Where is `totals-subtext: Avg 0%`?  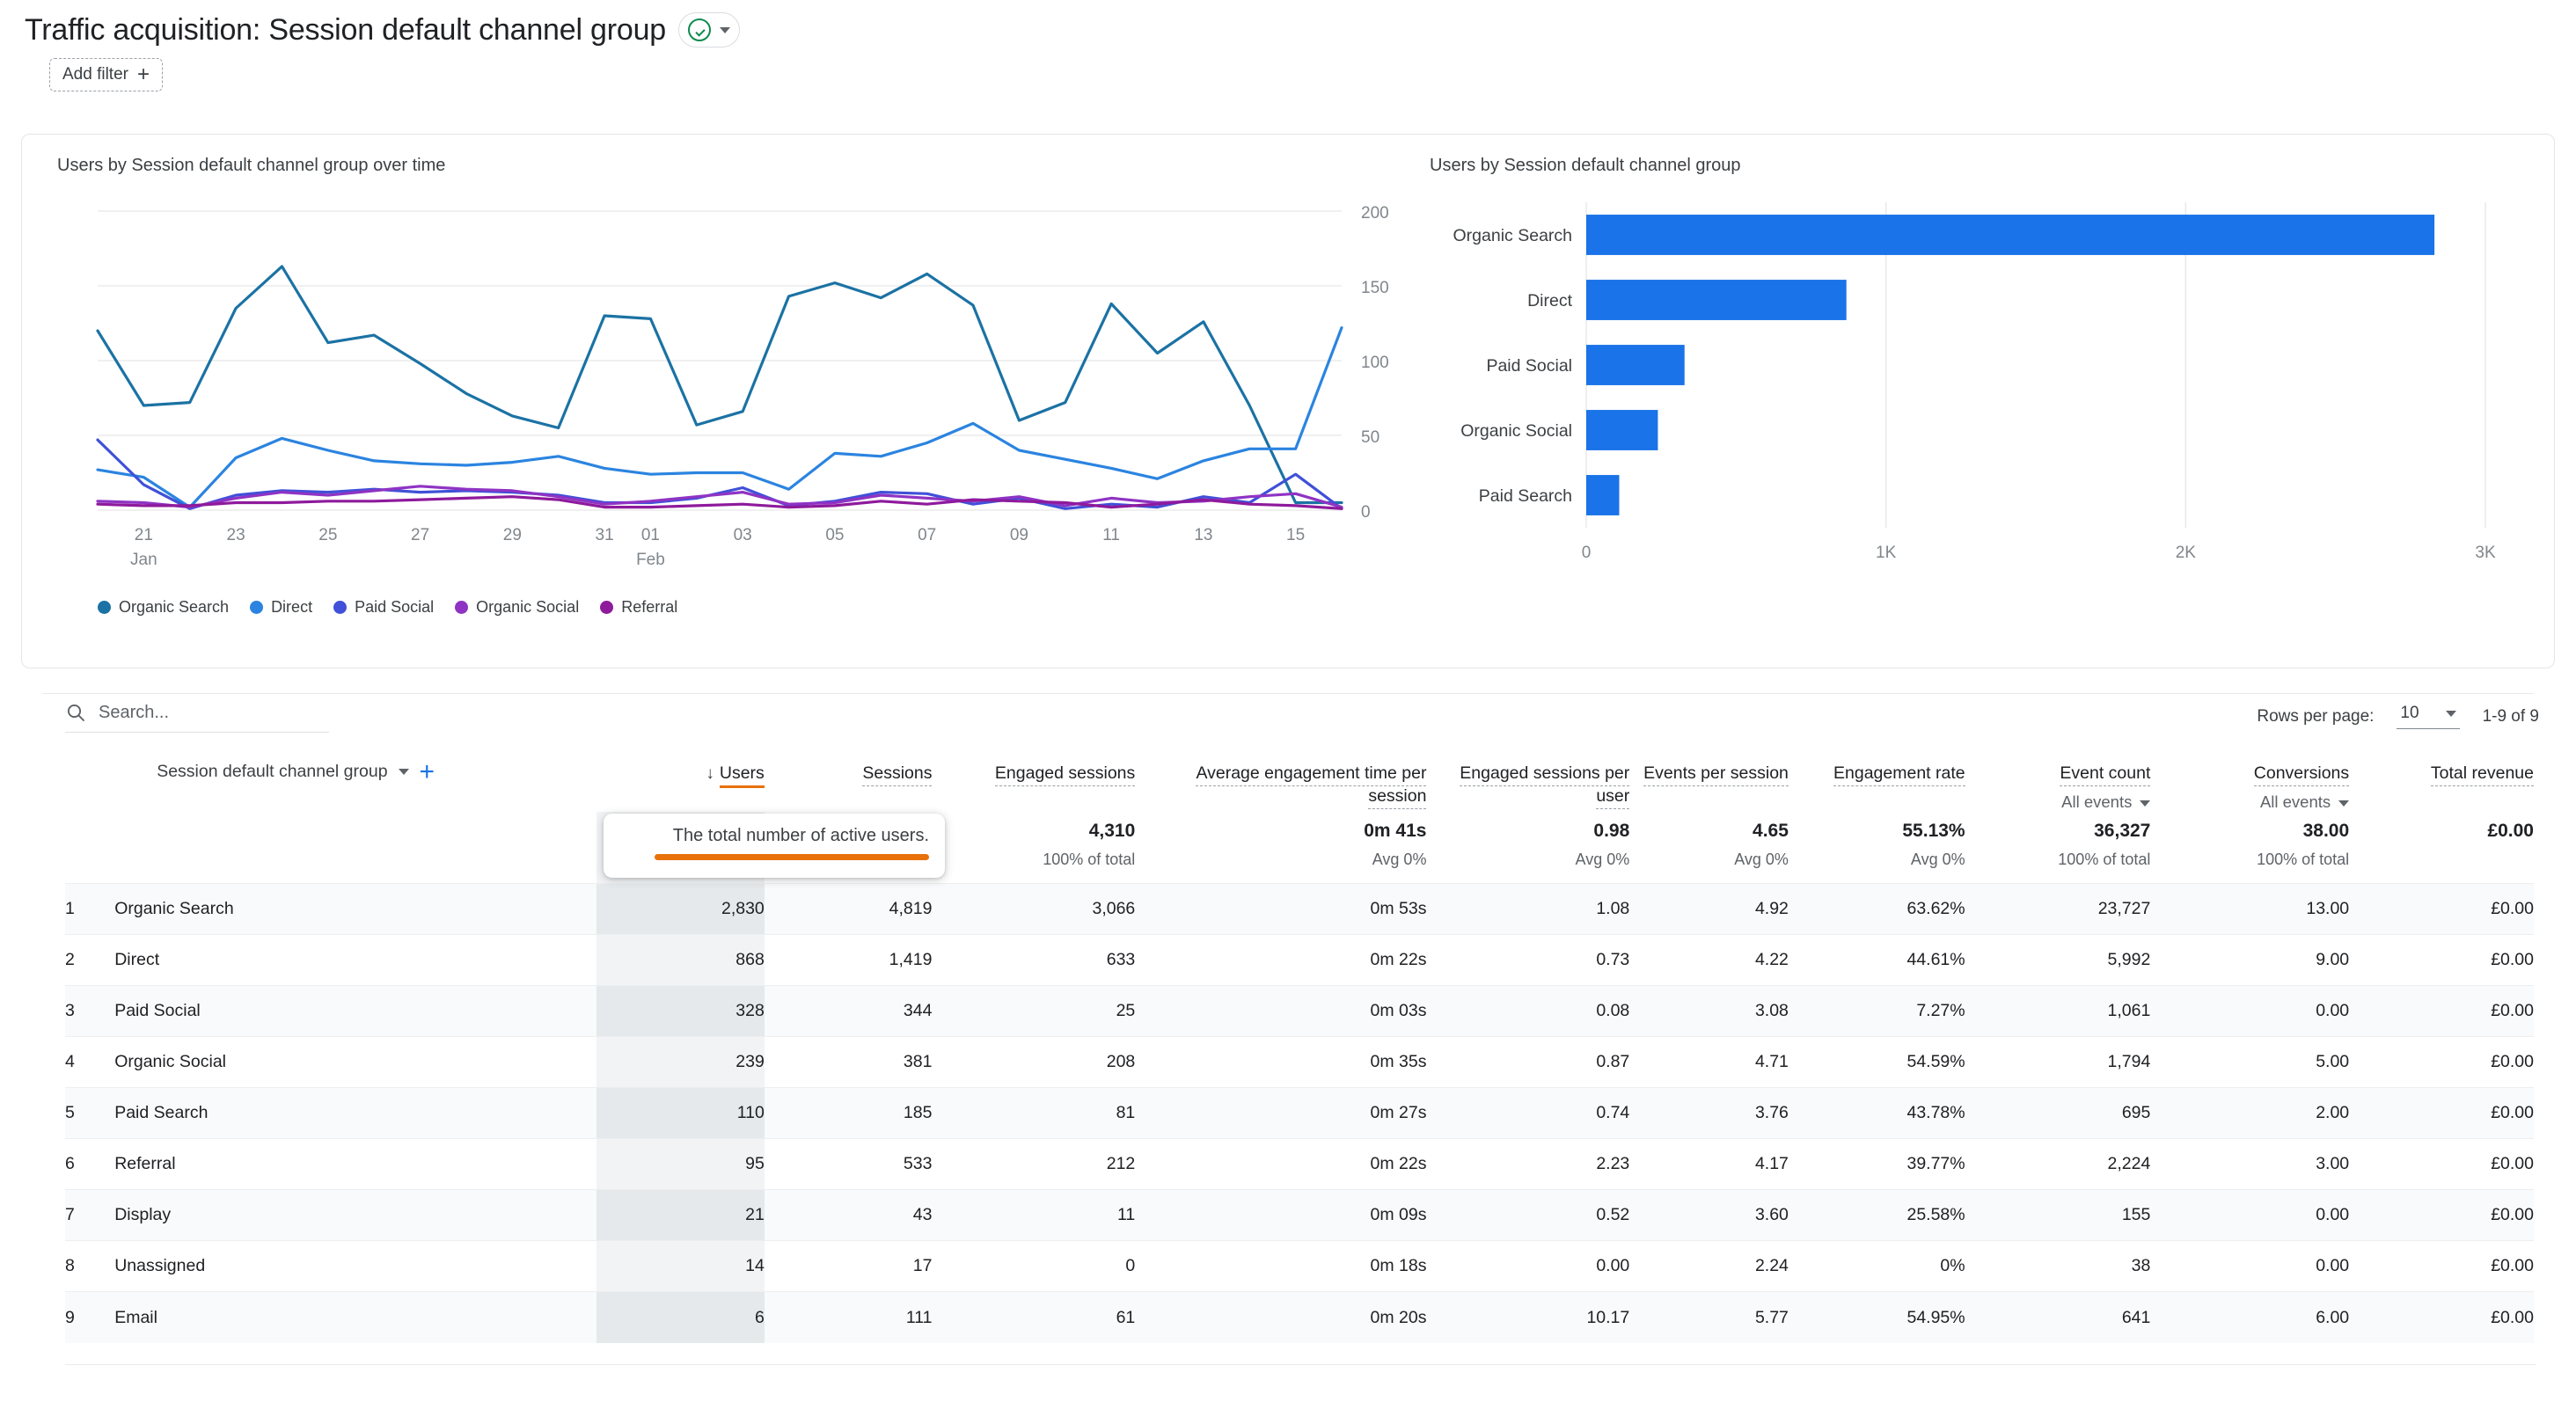
totals-subtext: Avg 0% is located at coordinates (1399, 860).